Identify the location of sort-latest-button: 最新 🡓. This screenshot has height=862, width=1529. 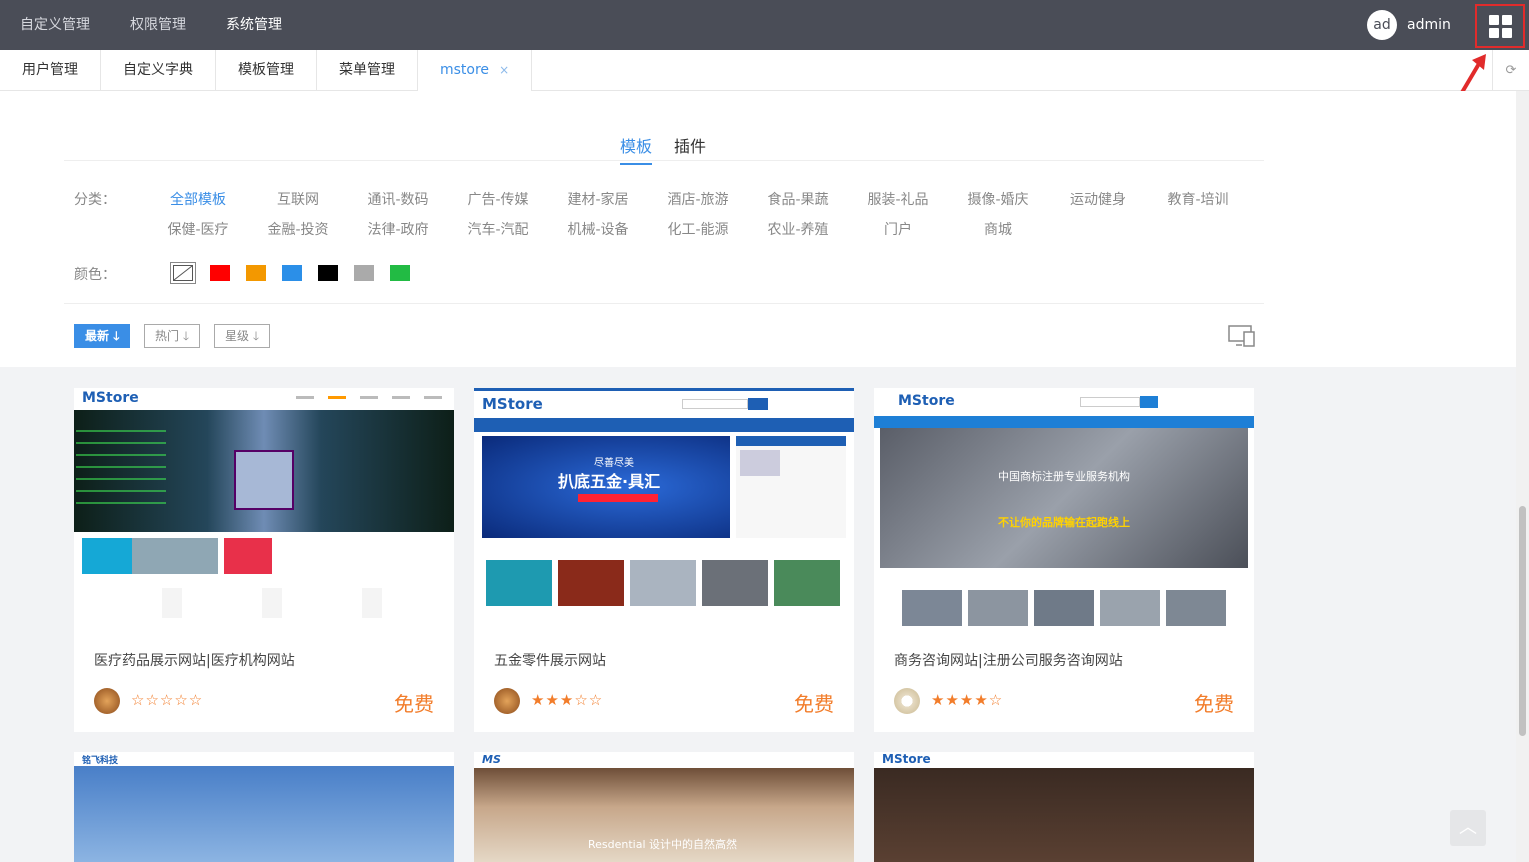
(102, 336).